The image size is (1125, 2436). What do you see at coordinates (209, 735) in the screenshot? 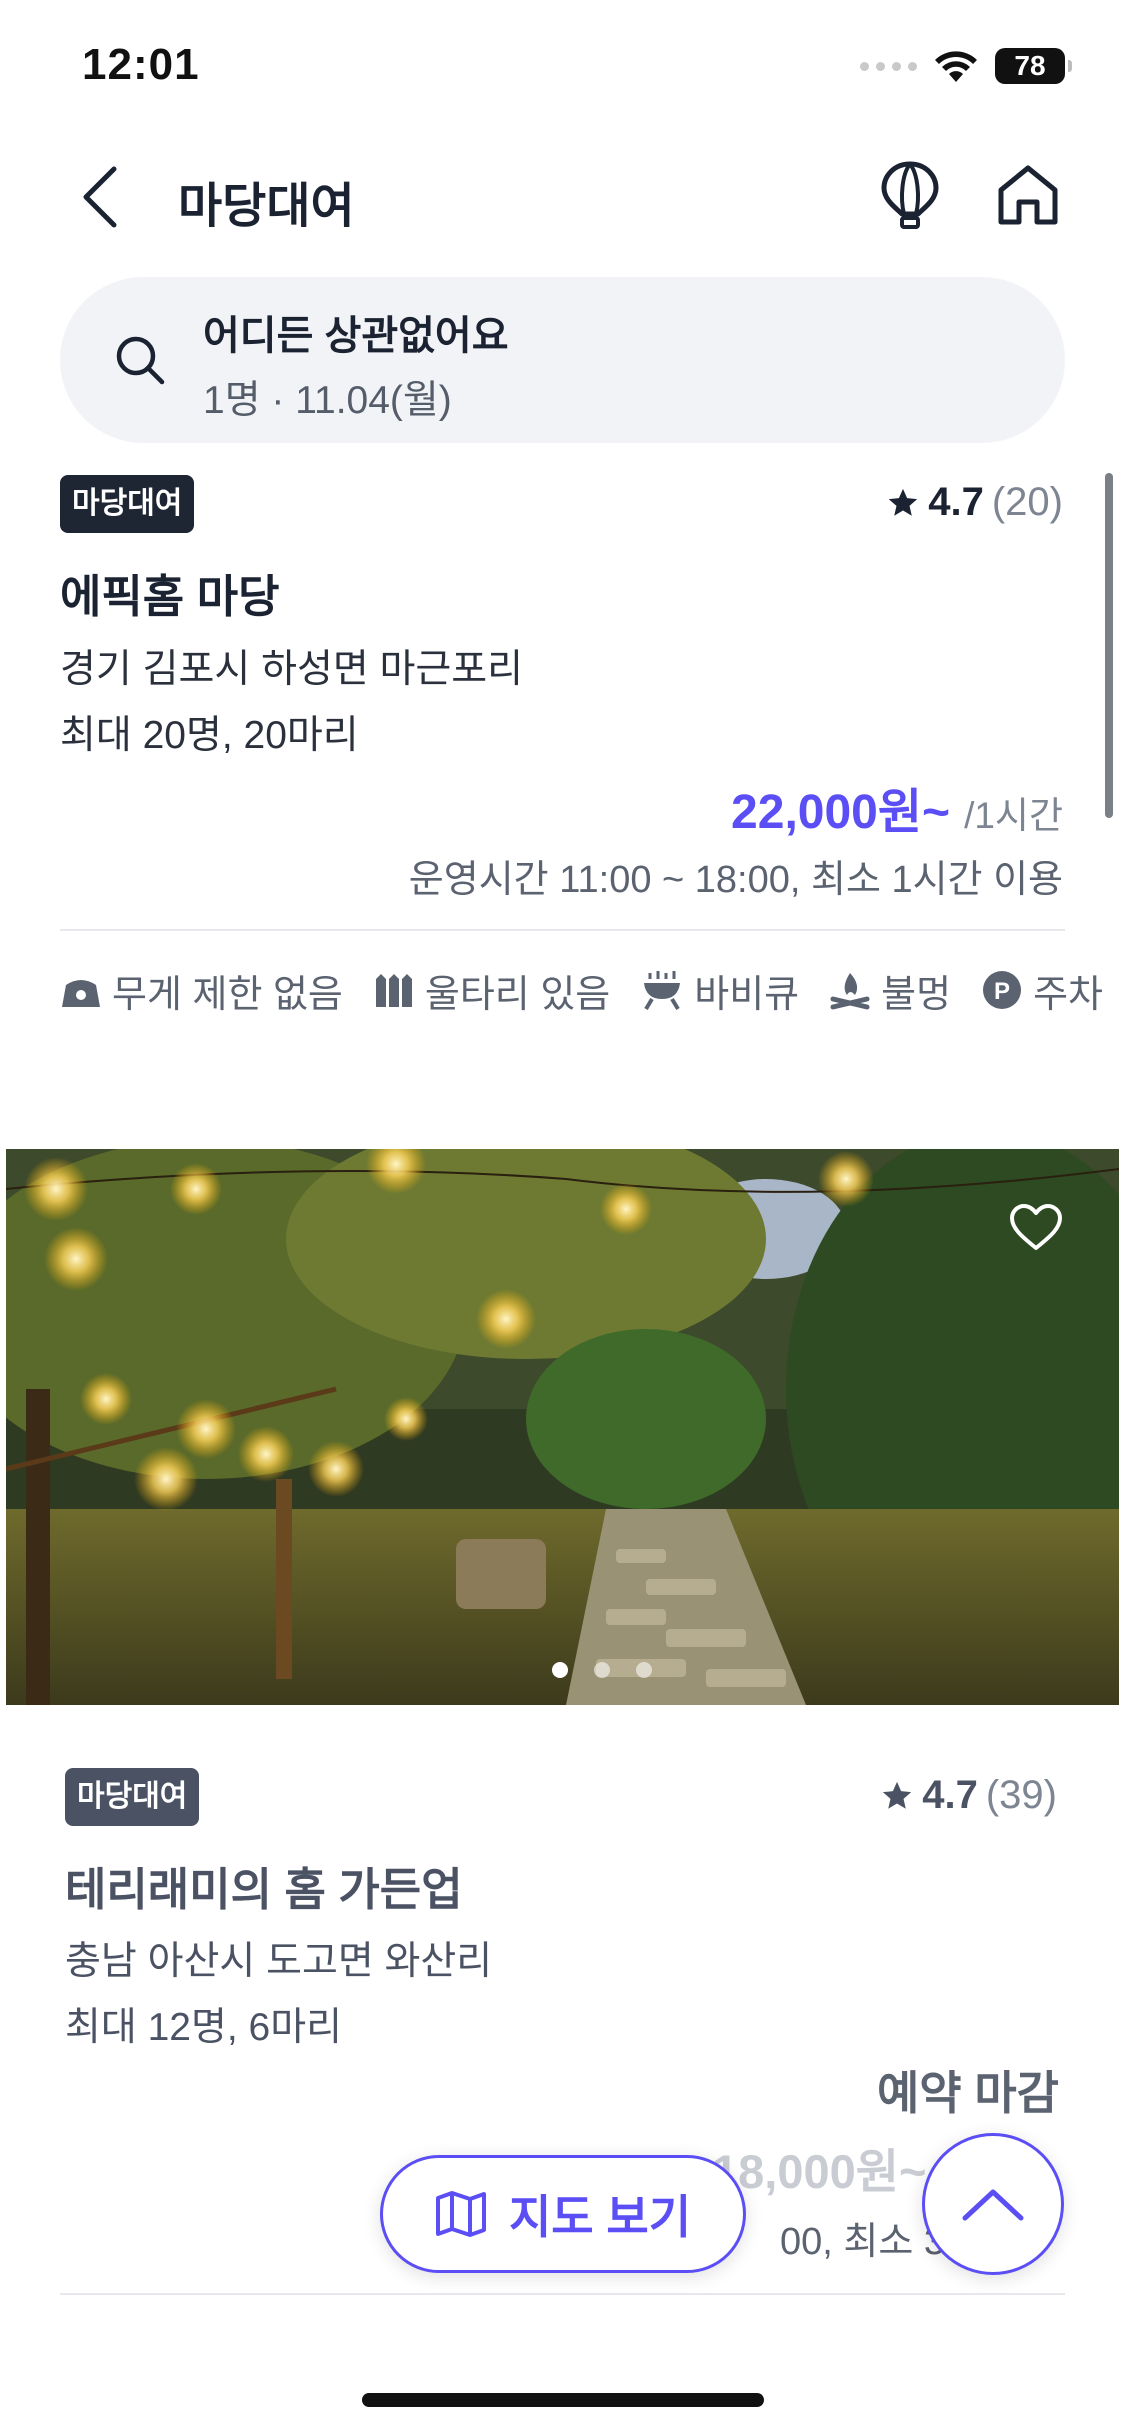
I see `listing-capacity: 최대 20명, 20마리` at bounding box center [209, 735].